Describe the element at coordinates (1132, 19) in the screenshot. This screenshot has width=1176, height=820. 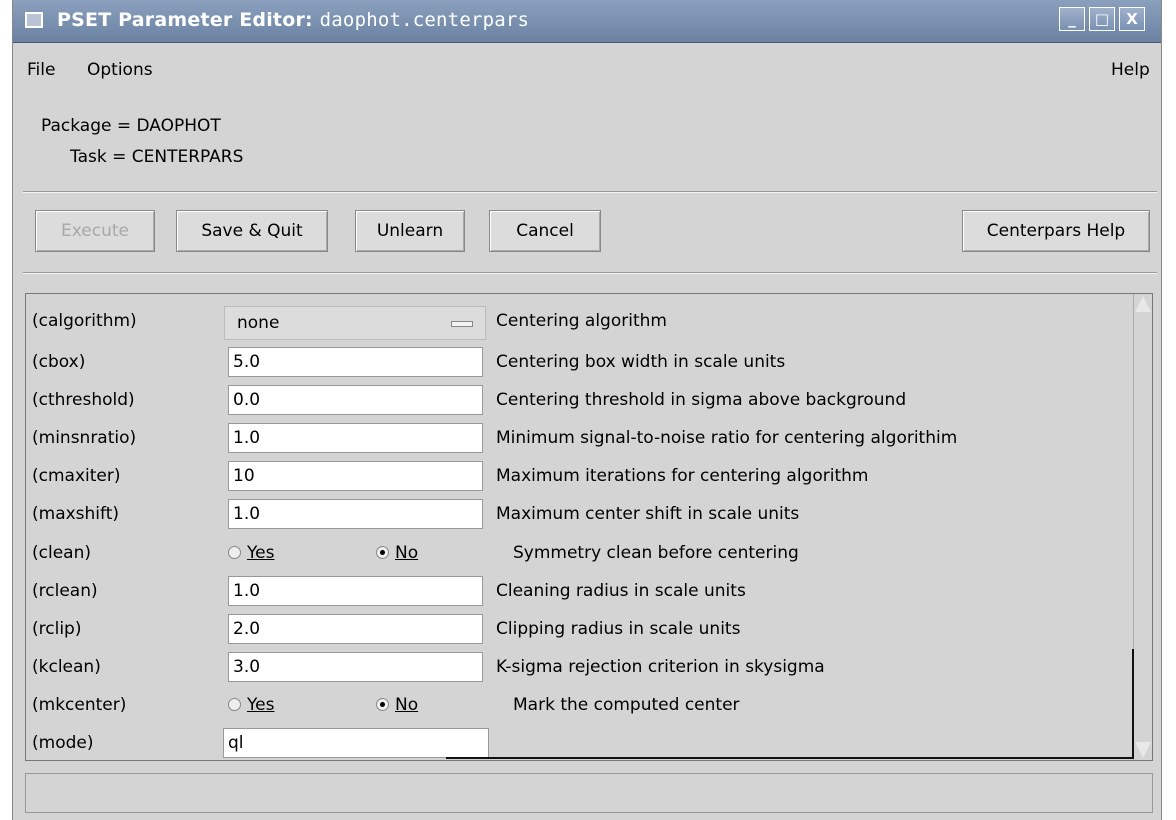
I see `close-button: X` at that location.